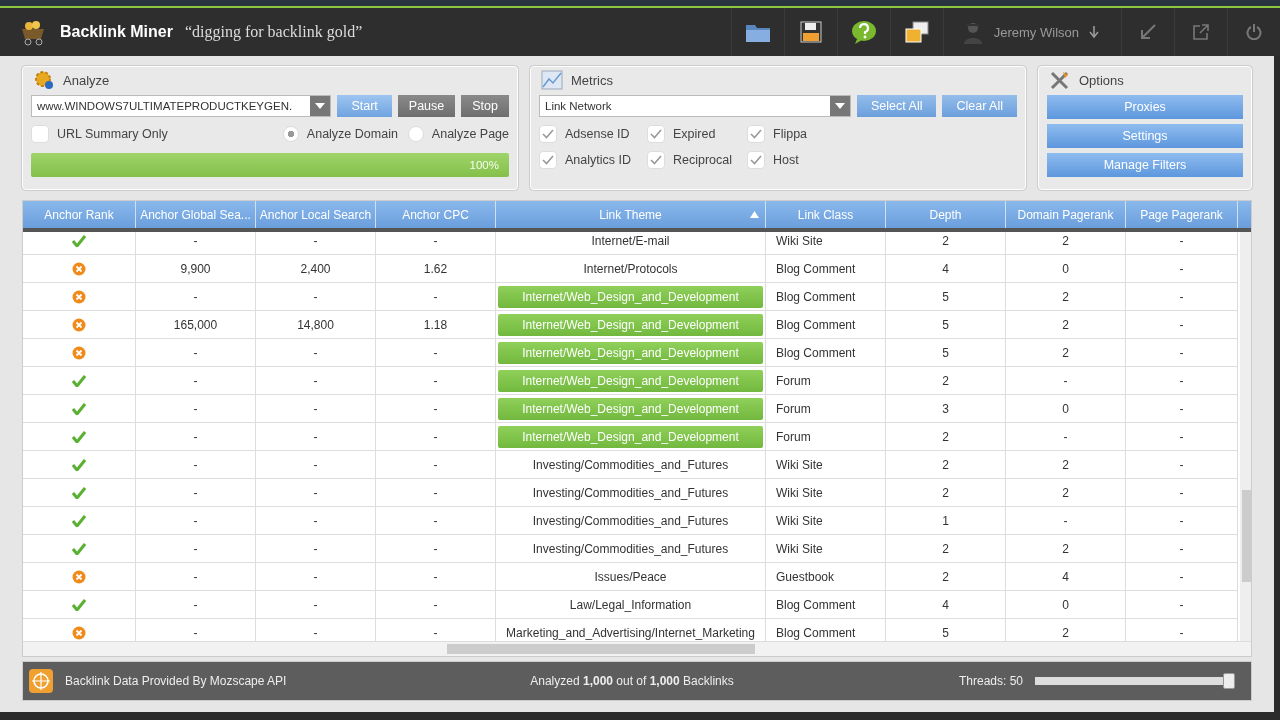 This screenshot has height=720, width=1280. Describe the element at coordinates (181, 106) in the screenshot. I see `url-dropdown: www.WINDOWS7ULTIMATEPRODUCTKEYGEN.` at that location.